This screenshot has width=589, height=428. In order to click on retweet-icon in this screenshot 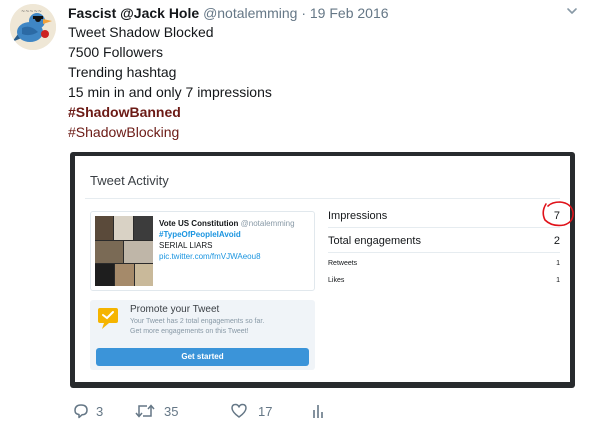, I will do `click(145, 411)`.